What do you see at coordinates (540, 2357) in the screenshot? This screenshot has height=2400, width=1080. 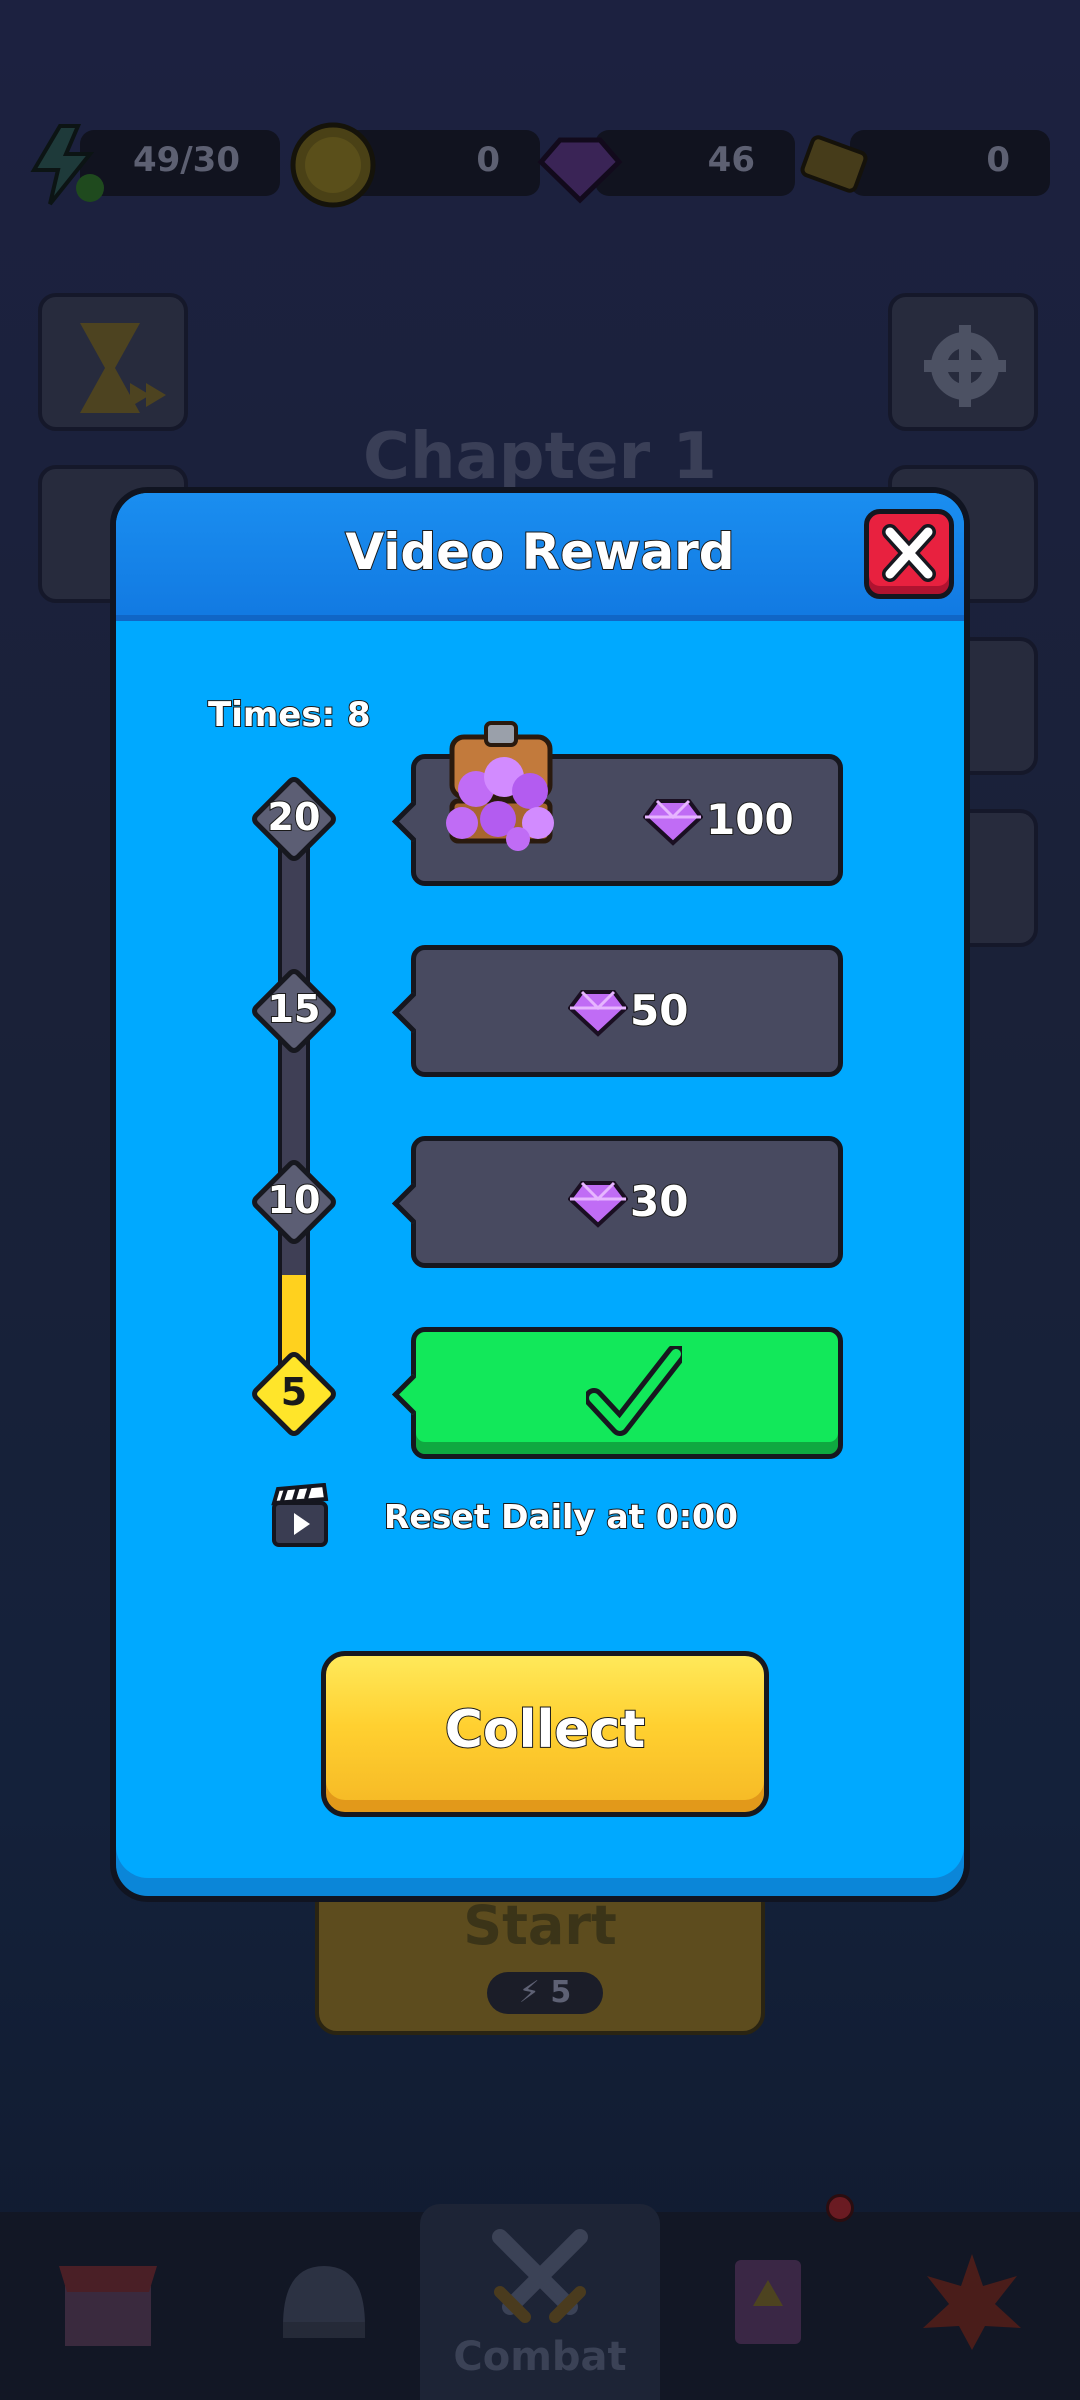 I see `nav-combat-label: Combat` at bounding box center [540, 2357].